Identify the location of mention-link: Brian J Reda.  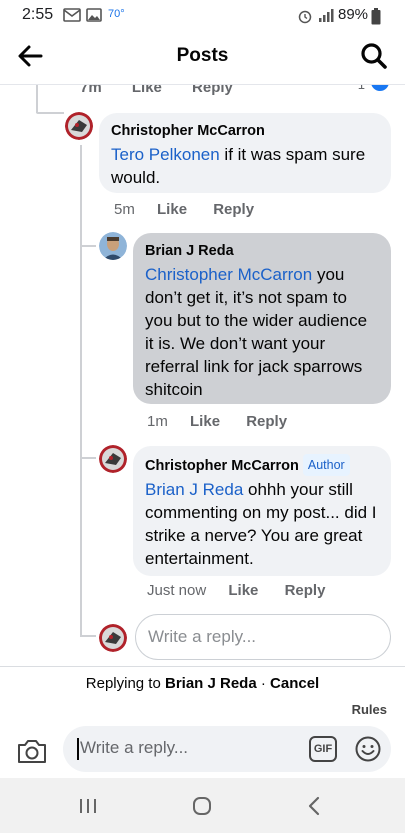
(194, 489).